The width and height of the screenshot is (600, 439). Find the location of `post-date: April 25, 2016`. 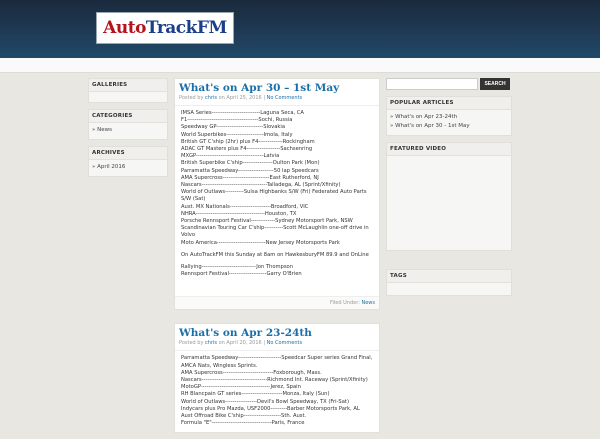

post-date: April 25, 2016 is located at coordinates (244, 98).